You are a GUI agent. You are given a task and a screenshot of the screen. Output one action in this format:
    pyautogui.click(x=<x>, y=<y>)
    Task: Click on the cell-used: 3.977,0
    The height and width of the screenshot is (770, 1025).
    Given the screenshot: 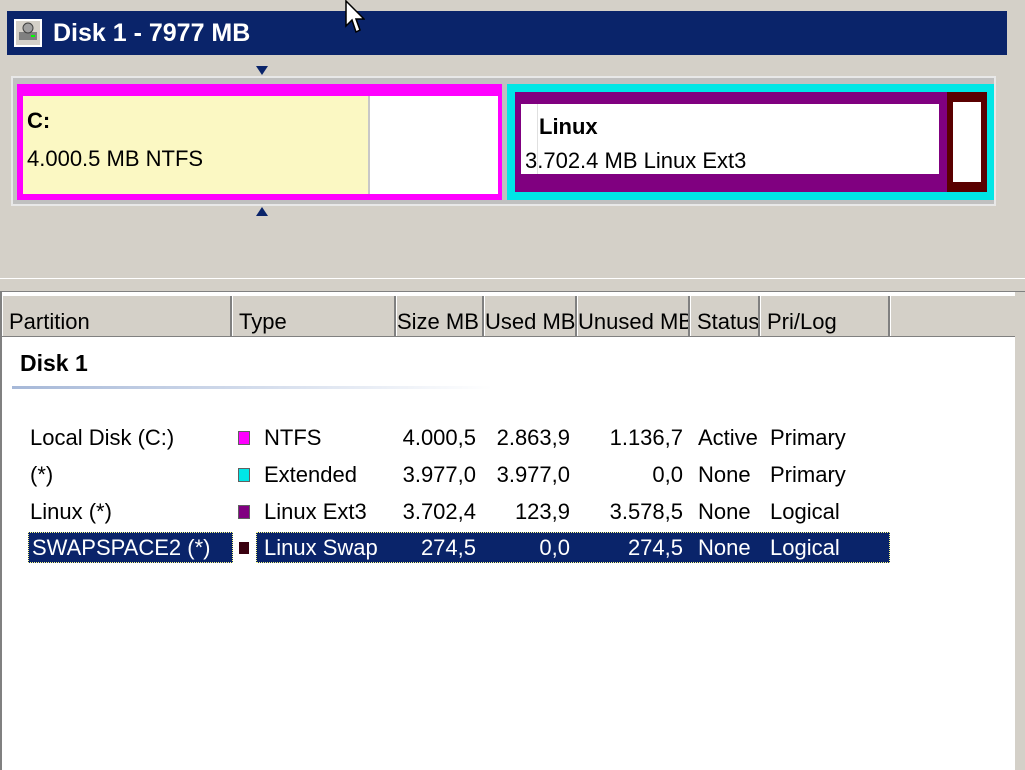 What is the action you would take?
    pyautogui.click(x=533, y=474)
    